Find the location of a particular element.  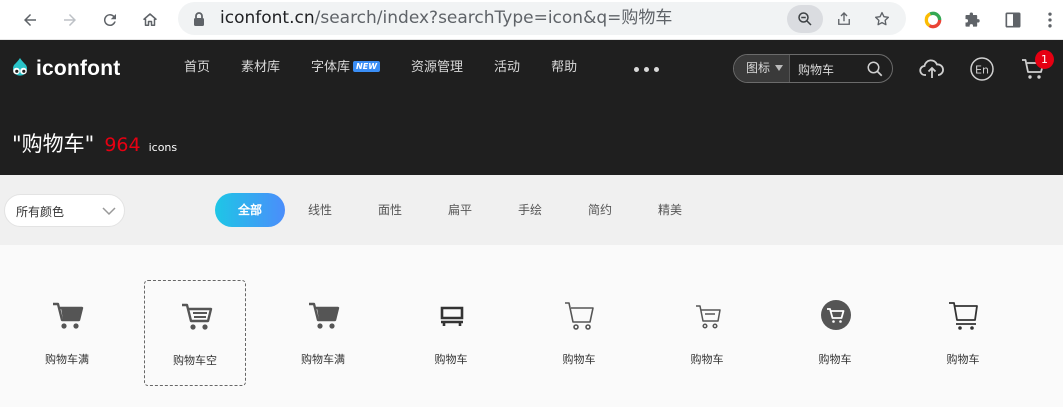

url-host: iconfont.cn is located at coordinates (267, 18).